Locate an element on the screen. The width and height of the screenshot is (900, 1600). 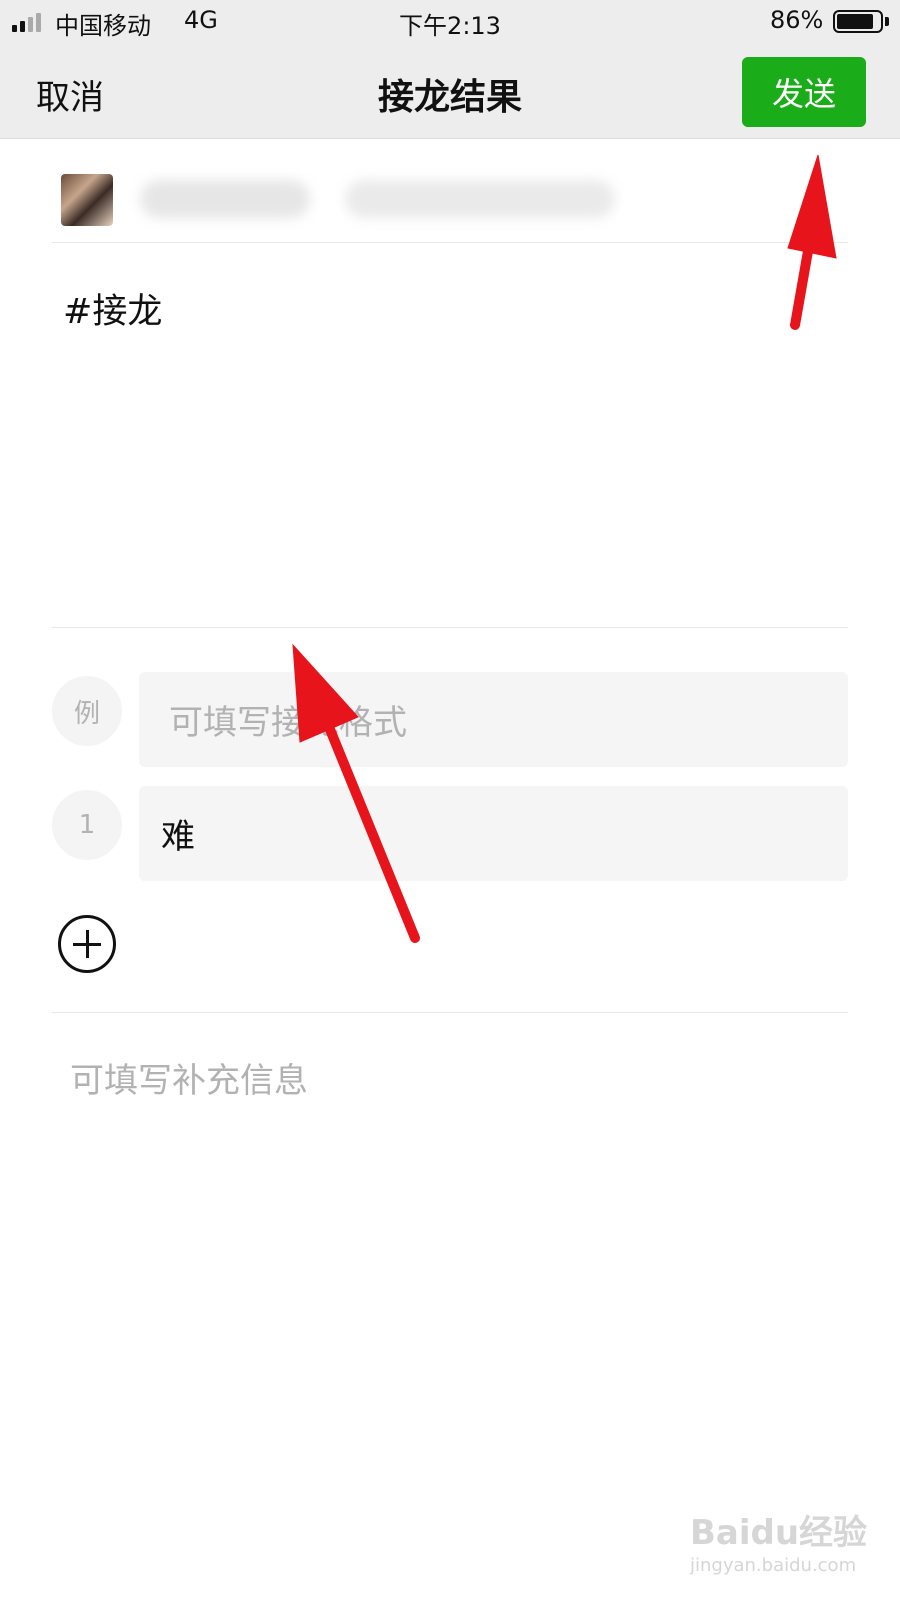
add-entry-icon is located at coordinates (87, 944).